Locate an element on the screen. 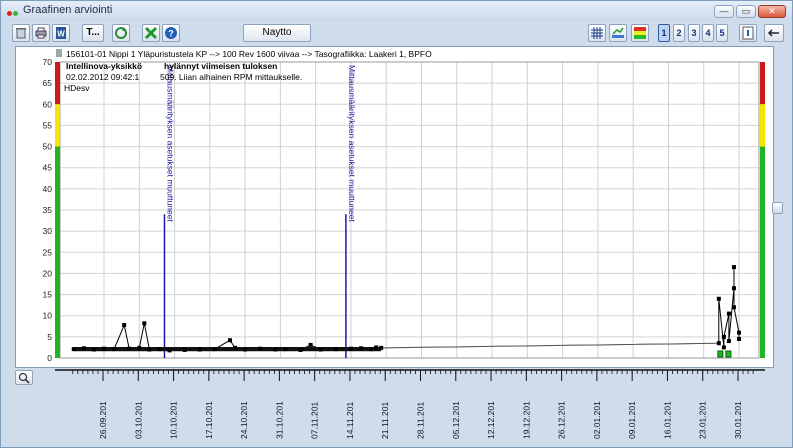  y-tick-label: 60 is located at coordinates (48, 104).